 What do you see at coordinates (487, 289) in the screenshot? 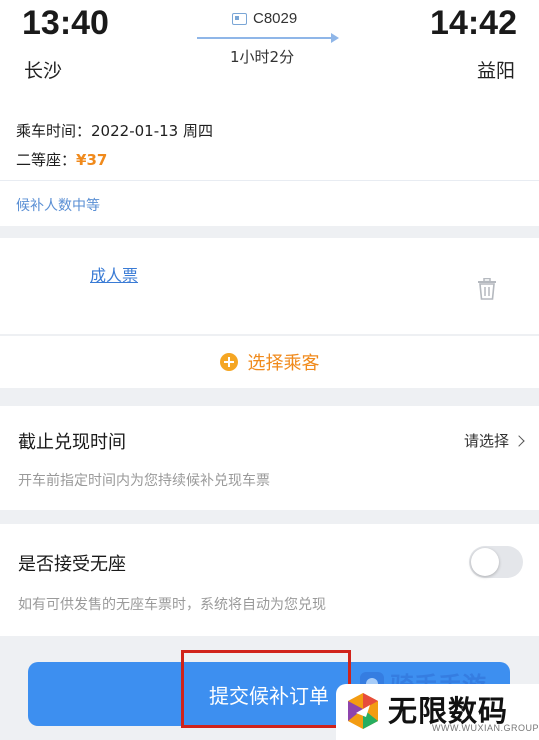
I see `trash-icon` at bounding box center [487, 289].